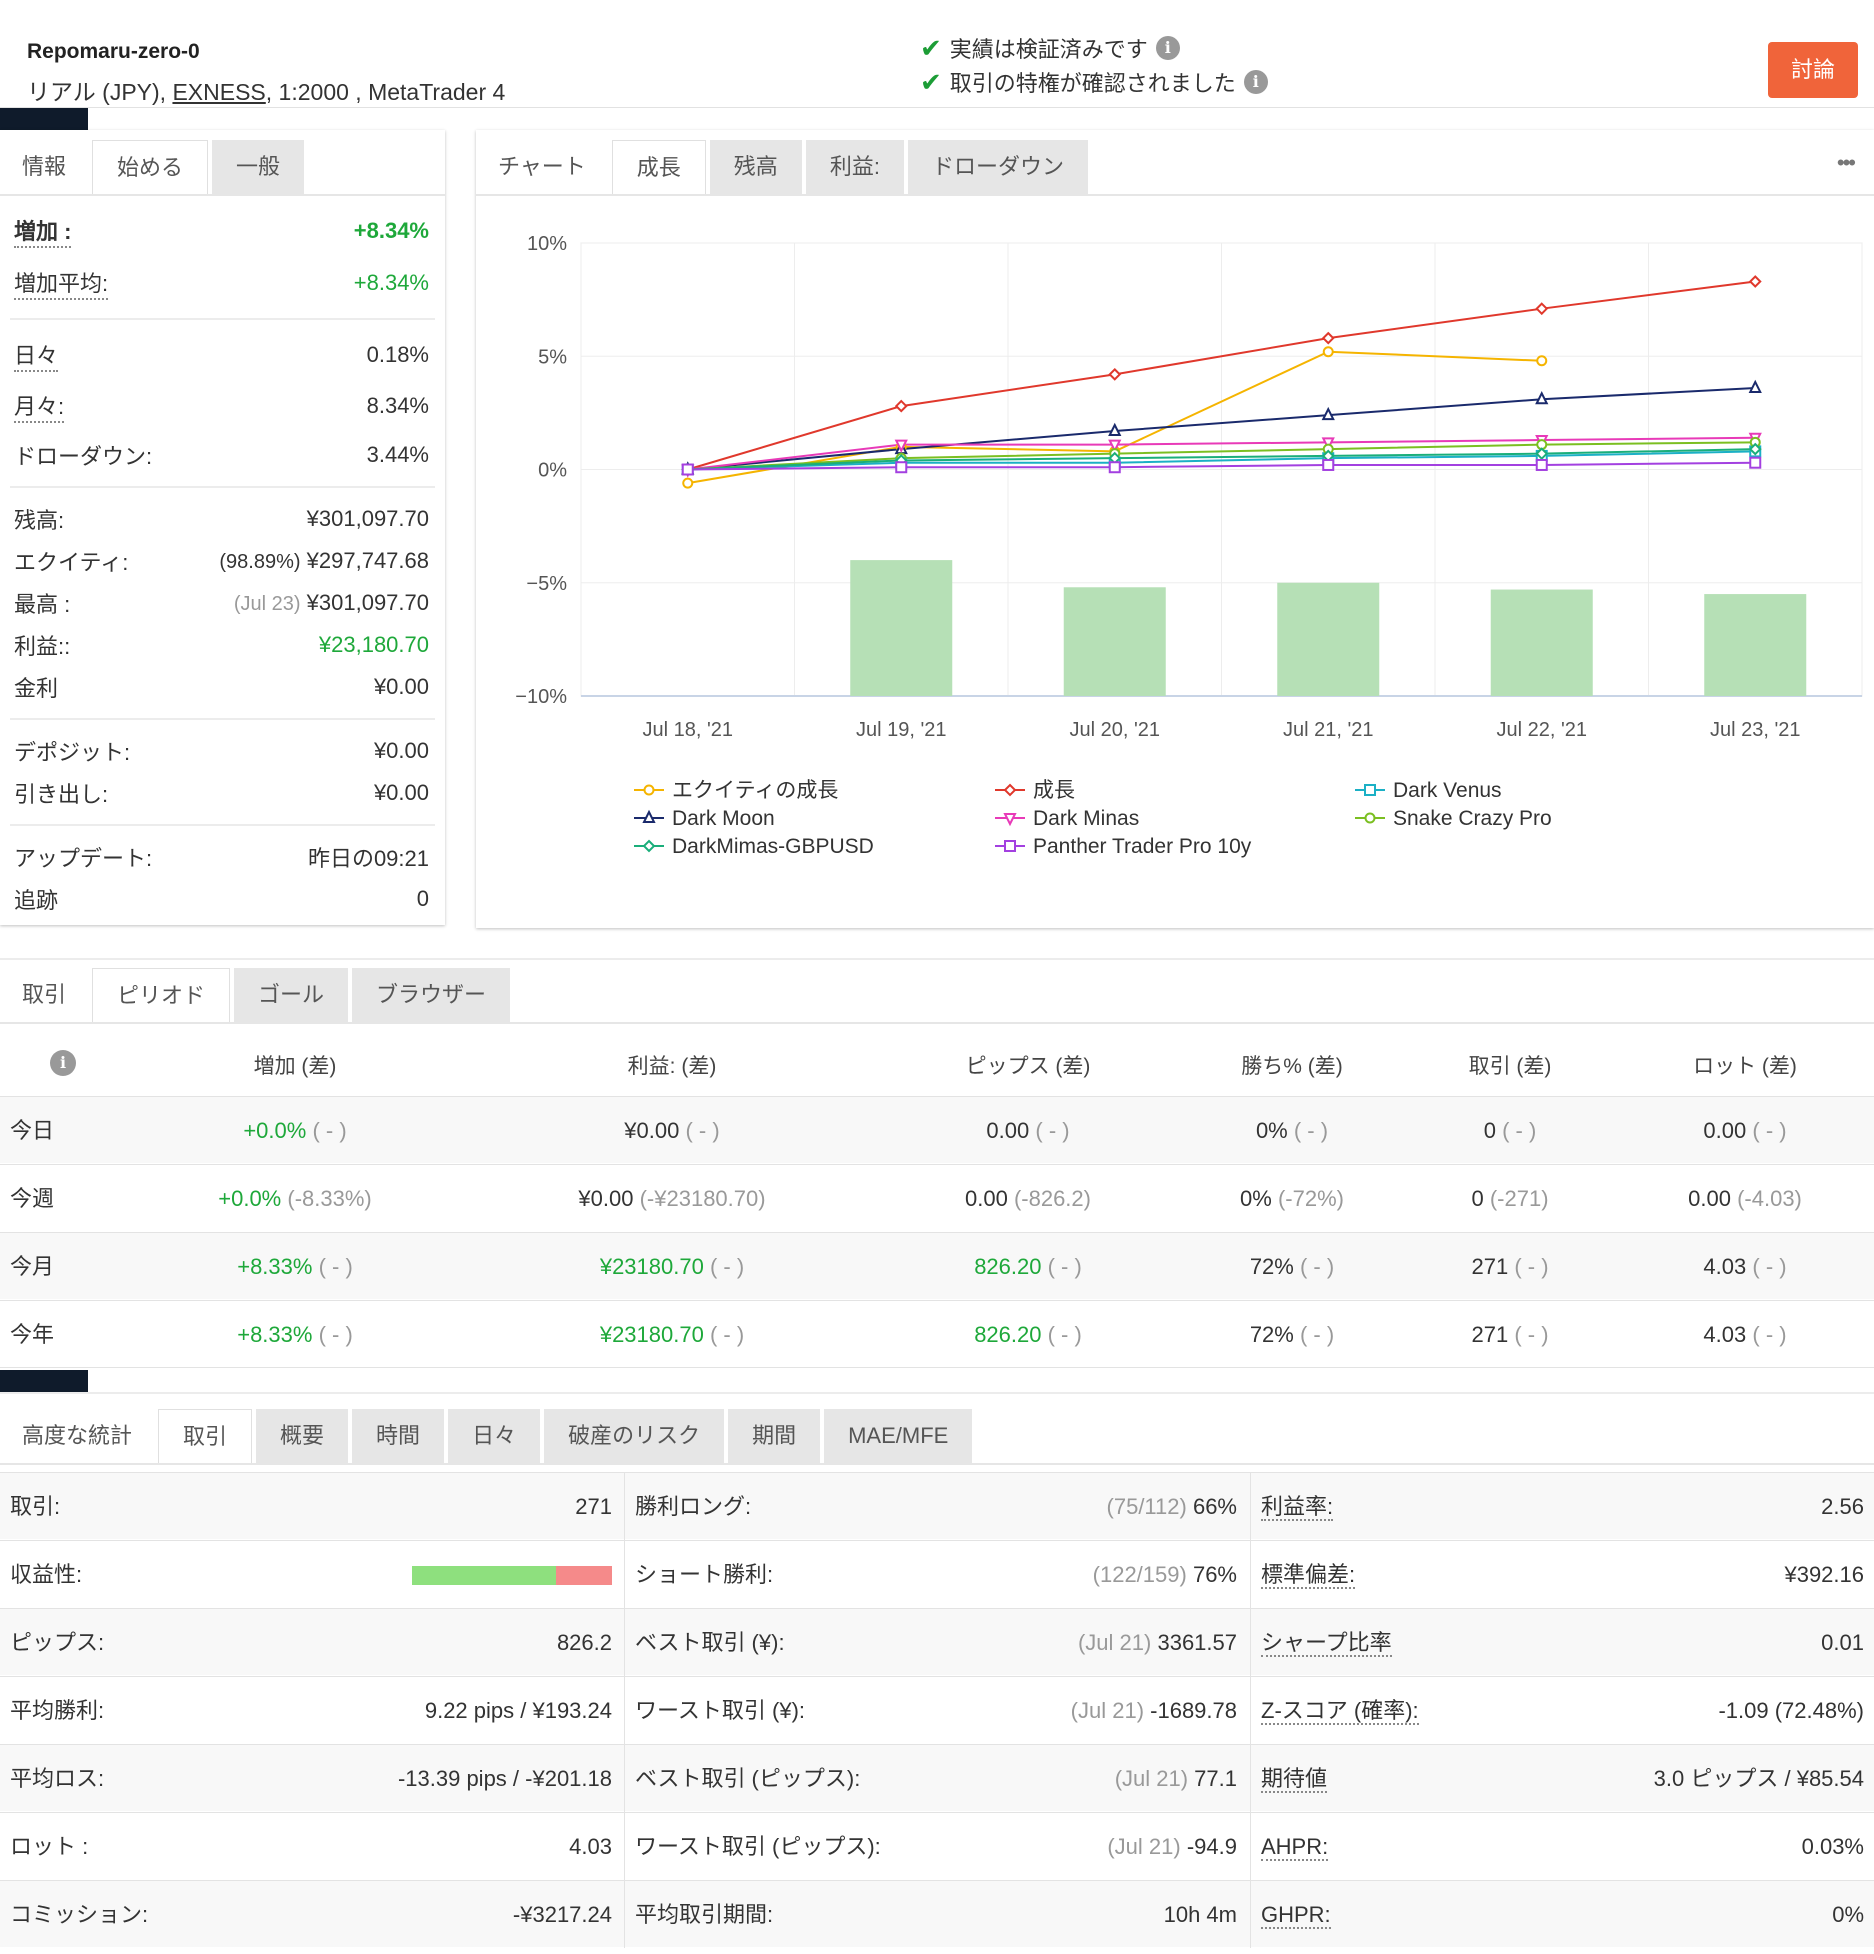 The width and height of the screenshot is (1874, 1954). What do you see at coordinates (397, 454) in the screenshot?
I see `drawdown-value: 3.44%` at bounding box center [397, 454].